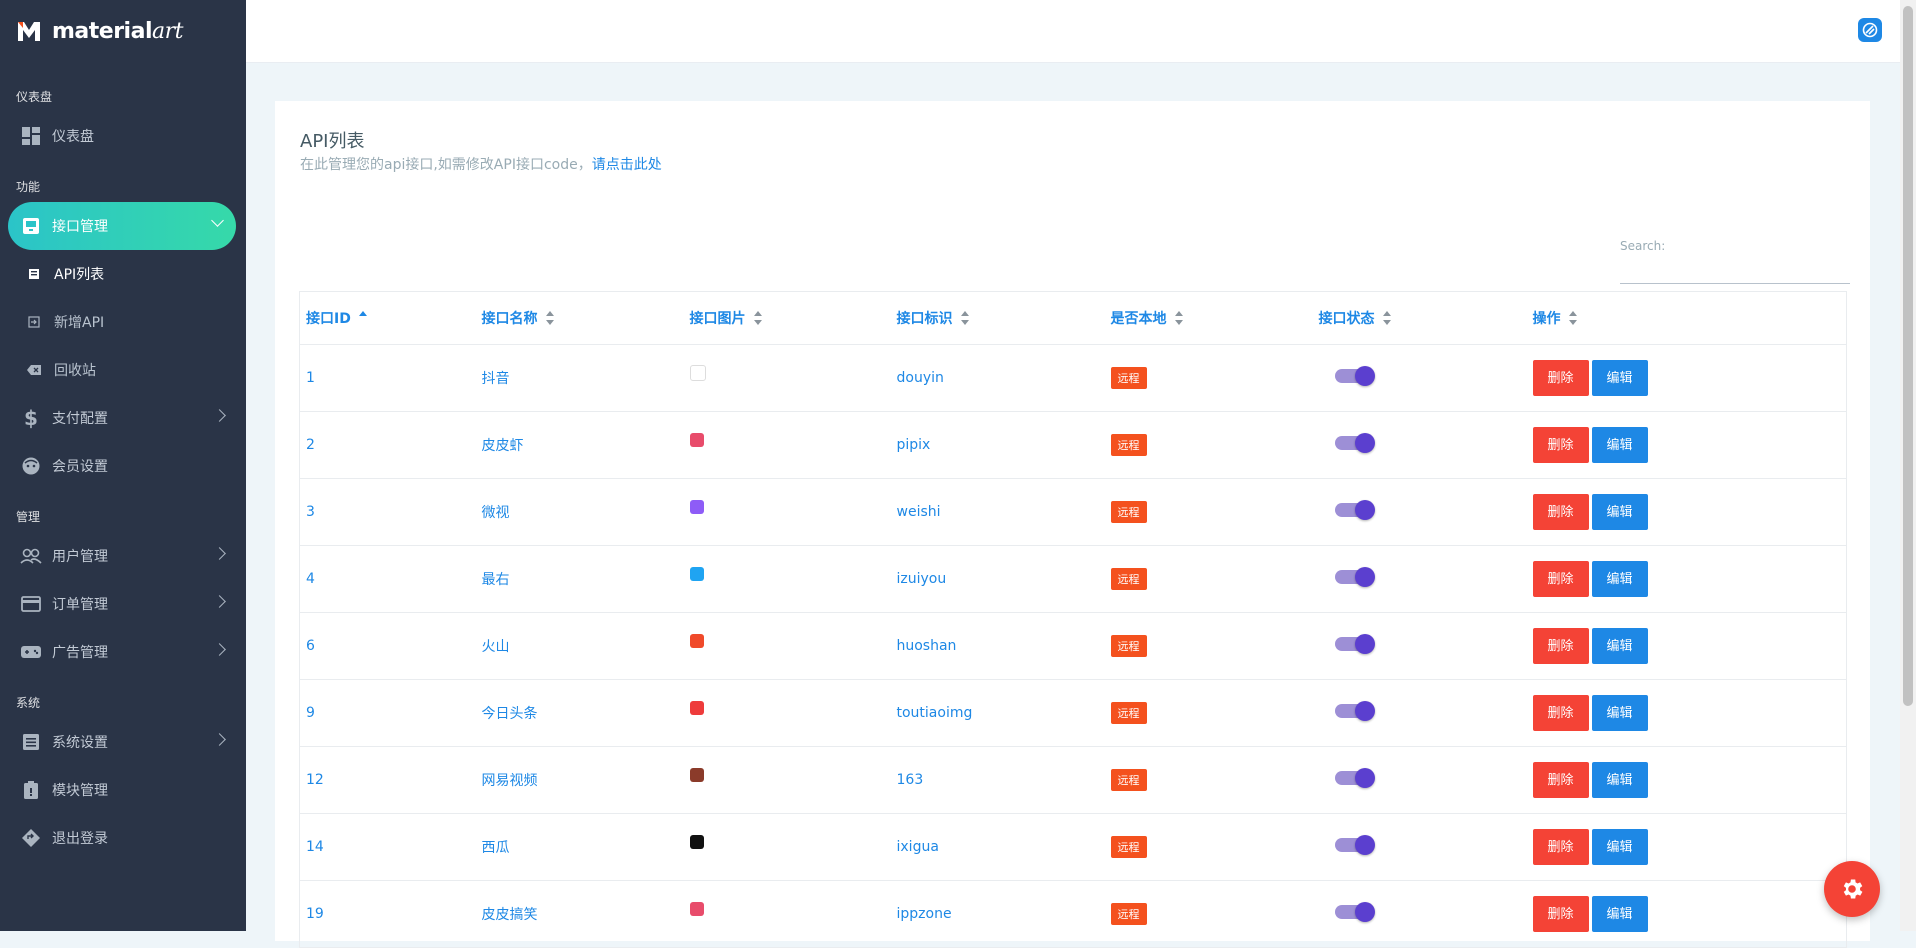 This screenshot has height=948, width=1916. Describe the element at coordinates (123, 742) in the screenshot. I see `sidebar-item-system-settings: 系统设置` at that location.